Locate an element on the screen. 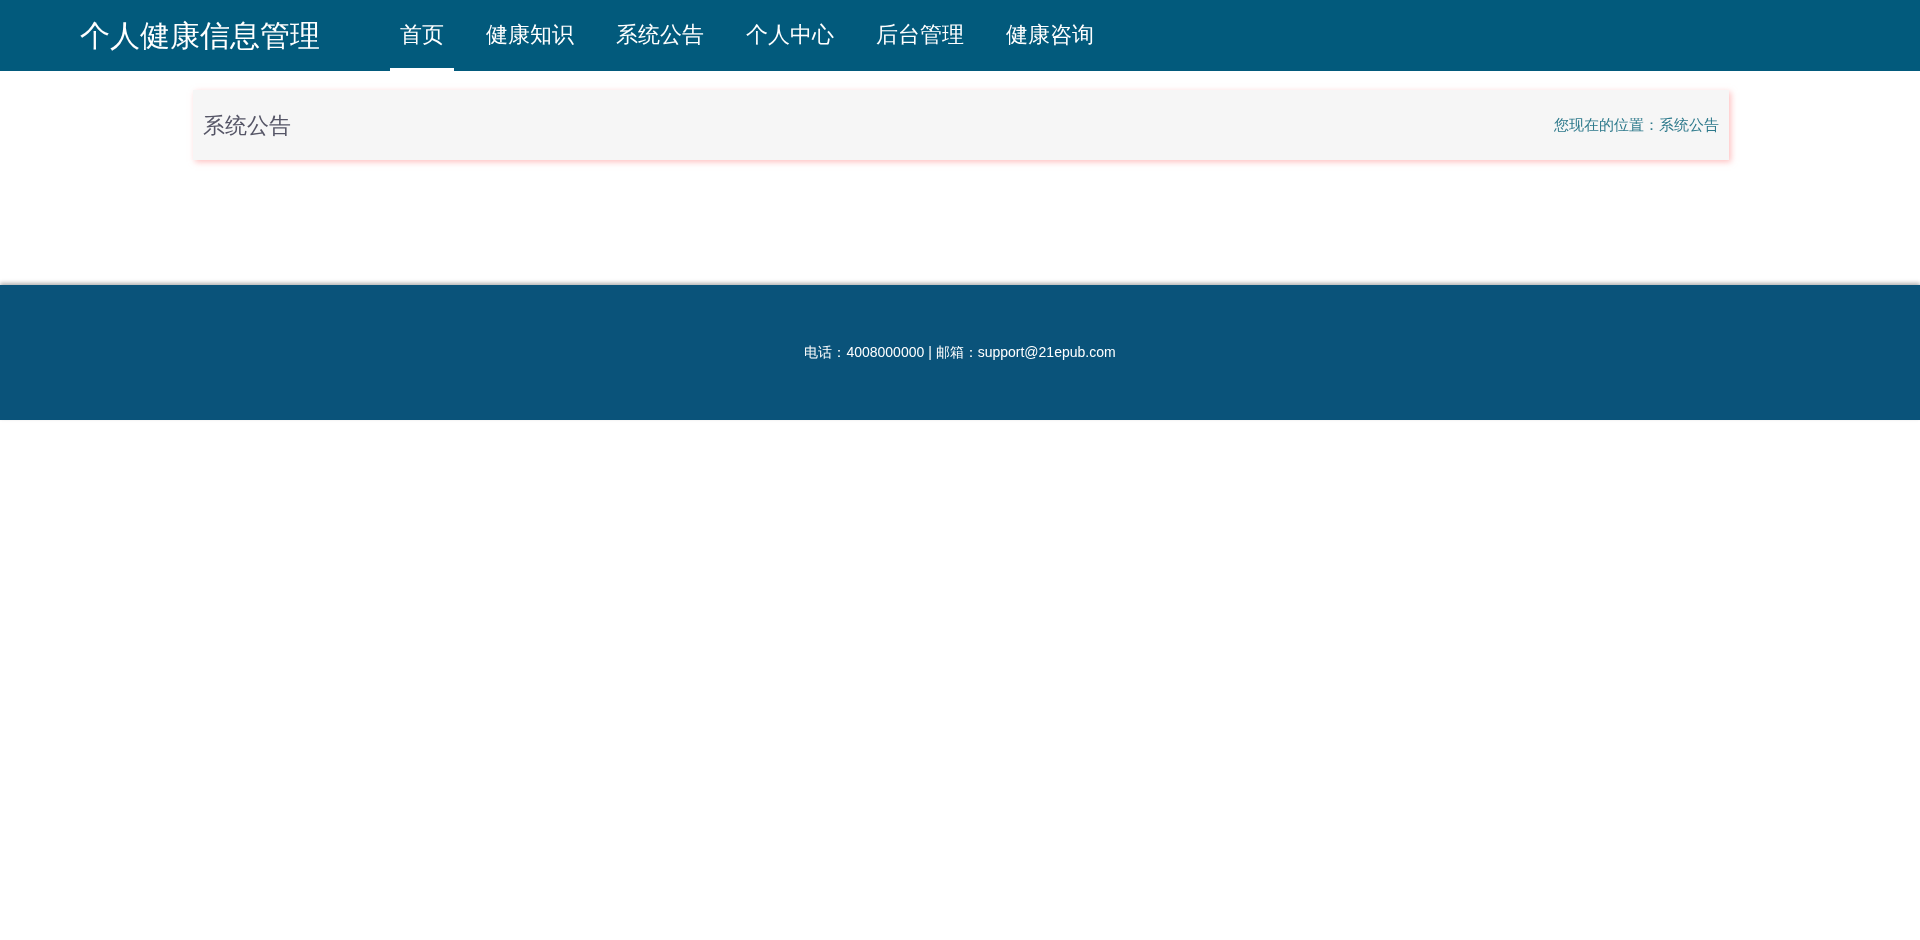 This screenshot has height=940, width=1920. site-title: 个人健康信息管理 is located at coordinates (200, 36).